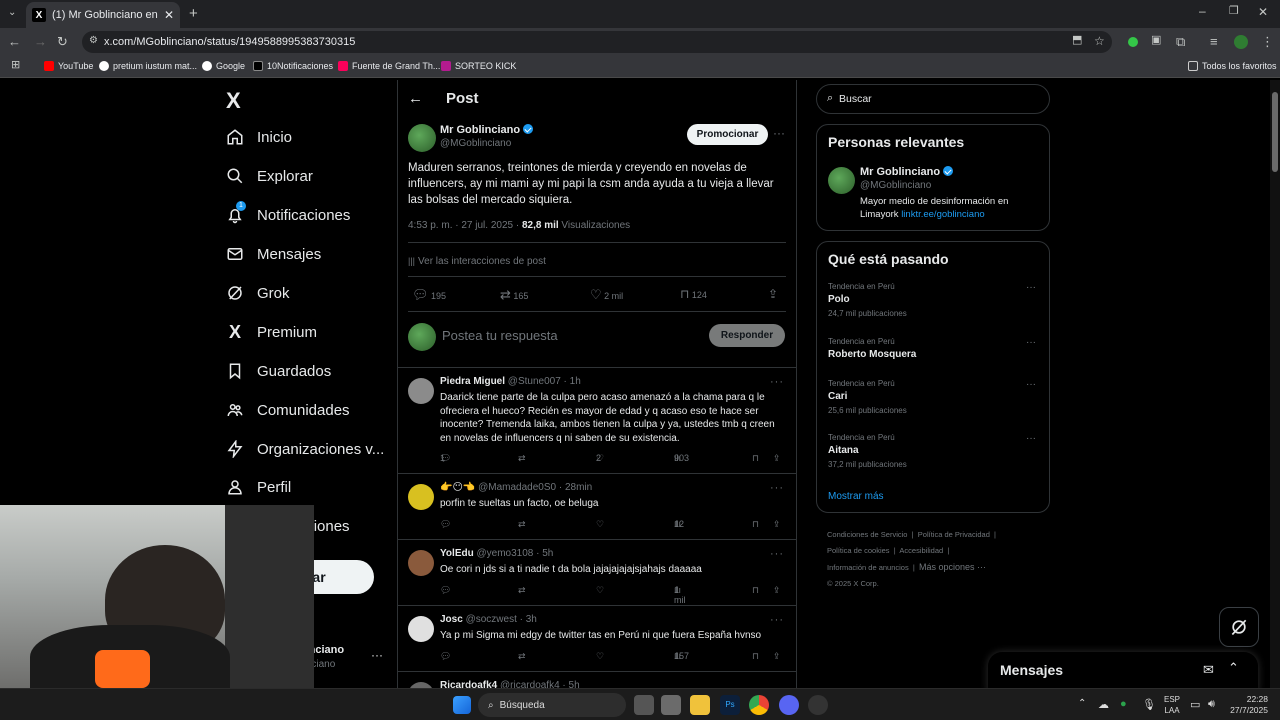 The height and width of the screenshot is (720, 1280). Describe the element at coordinates (14, 41) in the screenshot. I see `back-icon: ←` at that location.